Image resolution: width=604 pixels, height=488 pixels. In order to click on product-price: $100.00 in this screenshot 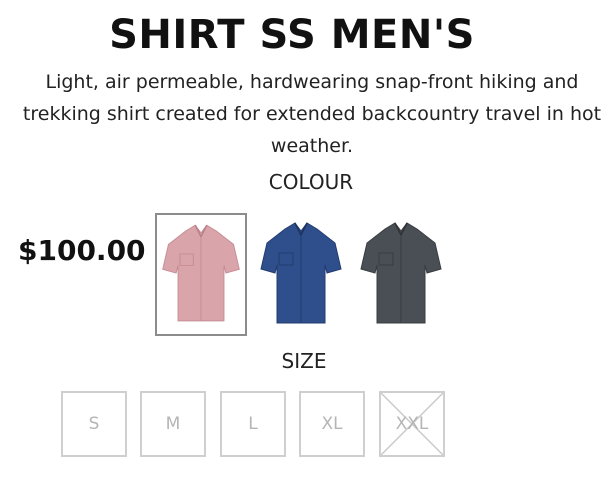, I will do `click(82, 250)`.